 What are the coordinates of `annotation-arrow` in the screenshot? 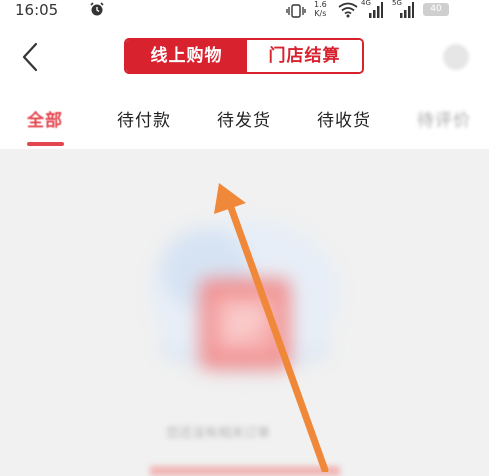 It's located at (271, 327).